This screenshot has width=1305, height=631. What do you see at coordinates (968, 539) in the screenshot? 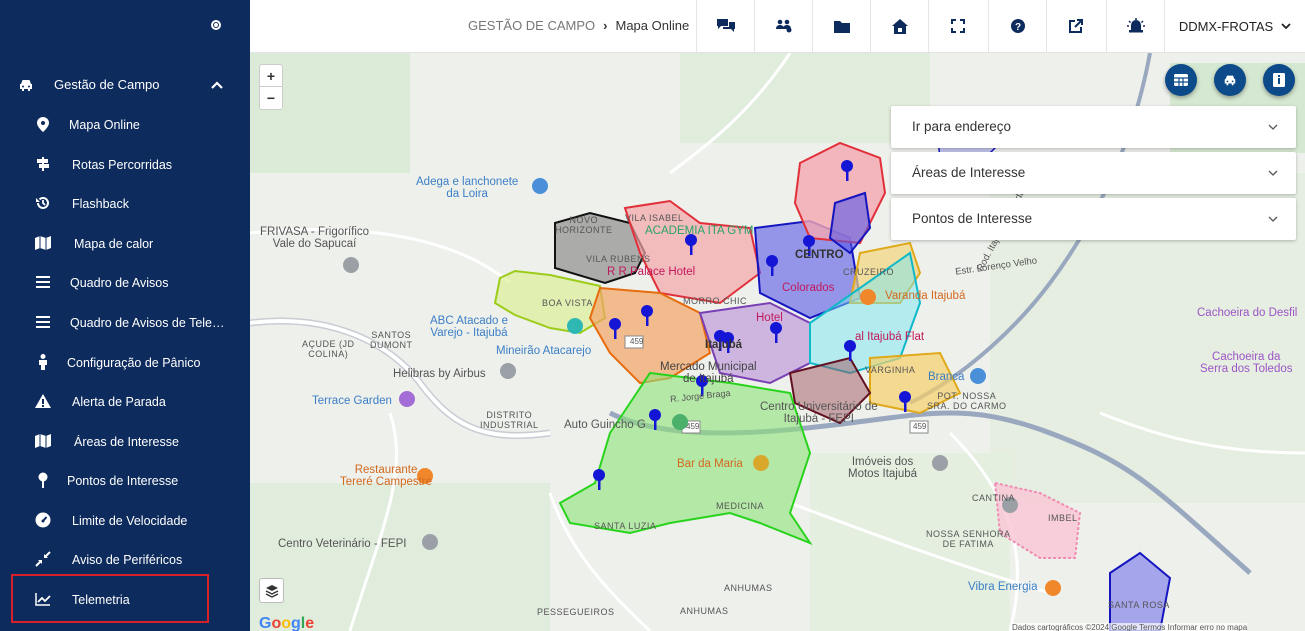
I see `map-label: NOSSA SENHORA DE FATIMA` at bounding box center [968, 539].